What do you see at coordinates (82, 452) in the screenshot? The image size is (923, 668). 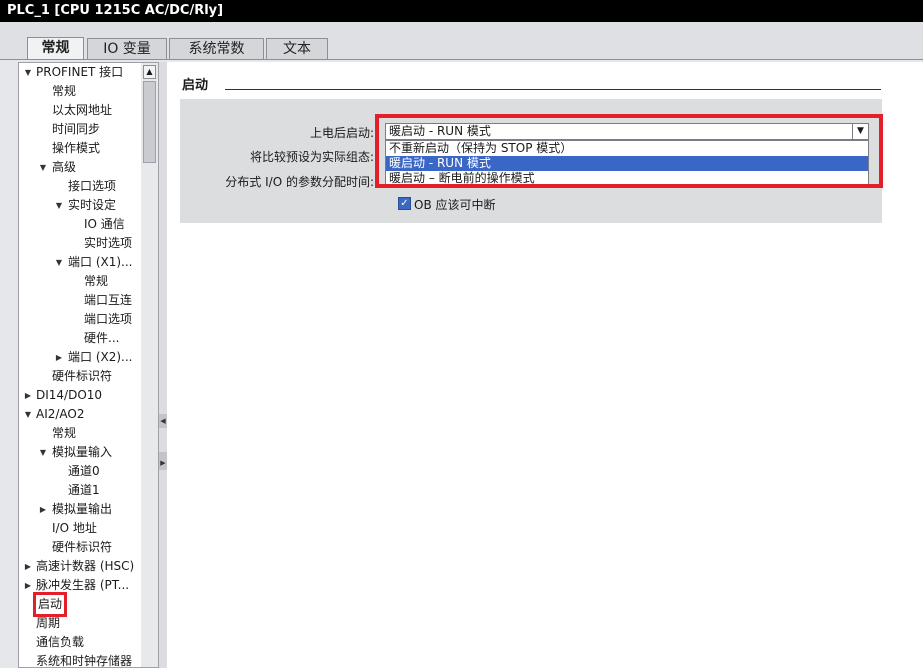 I see `nav-item-label: 模拟量输入` at bounding box center [82, 452].